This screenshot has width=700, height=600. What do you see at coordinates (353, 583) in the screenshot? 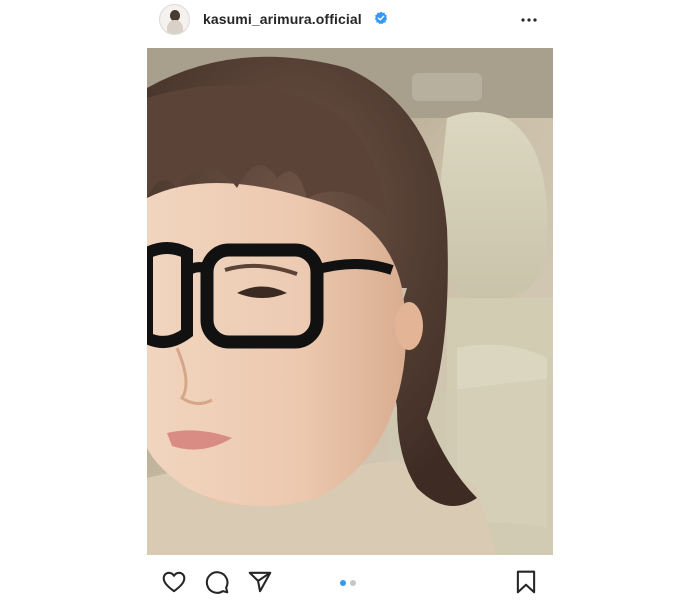
I see `carousel-dot` at bounding box center [353, 583].